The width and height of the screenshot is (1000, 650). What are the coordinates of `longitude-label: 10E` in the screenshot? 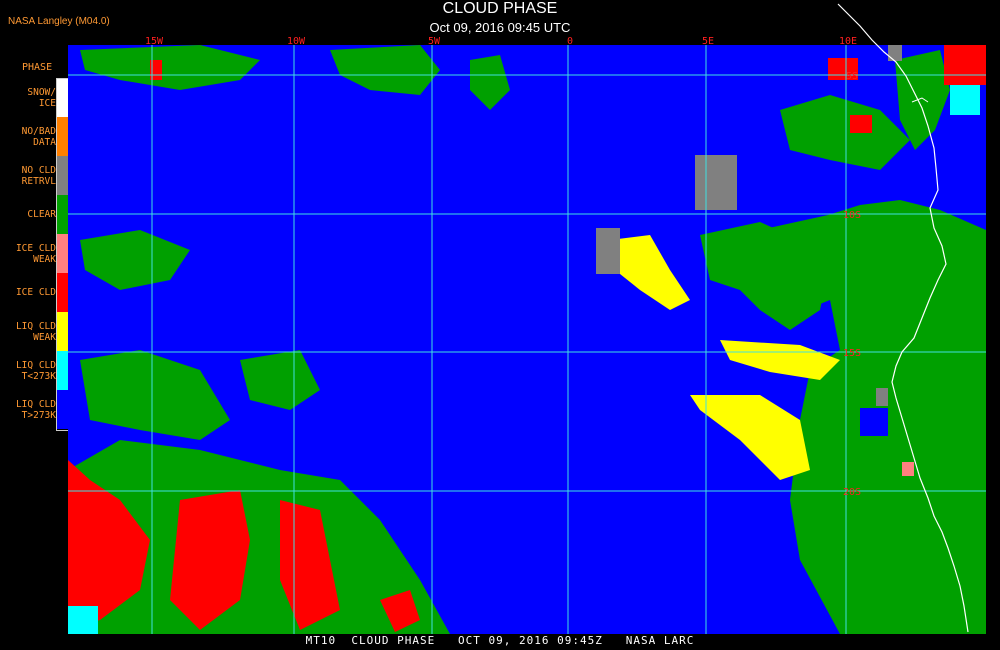 It's located at (848, 41).